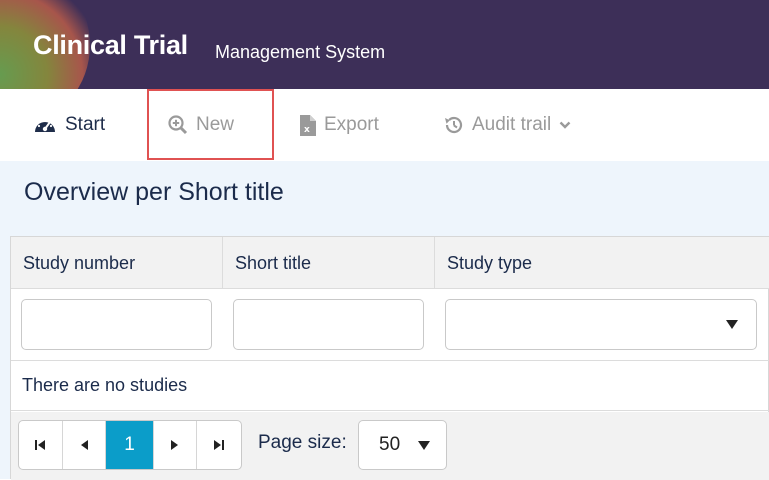 The image size is (769, 480). Describe the element at coordinates (85, 124) in the screenshot. I see `start-label: Start` at that location.